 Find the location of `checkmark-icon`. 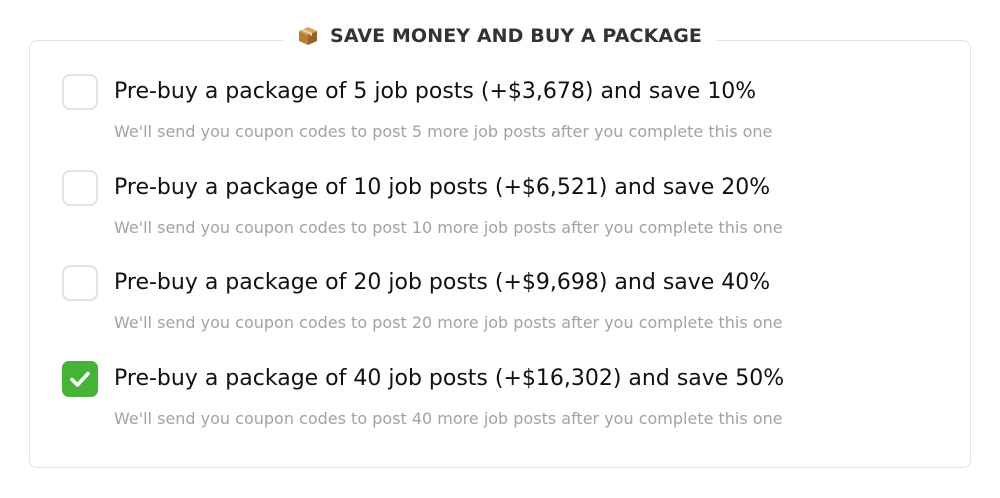

checkmark-icon is located at coordinates (80, 379).